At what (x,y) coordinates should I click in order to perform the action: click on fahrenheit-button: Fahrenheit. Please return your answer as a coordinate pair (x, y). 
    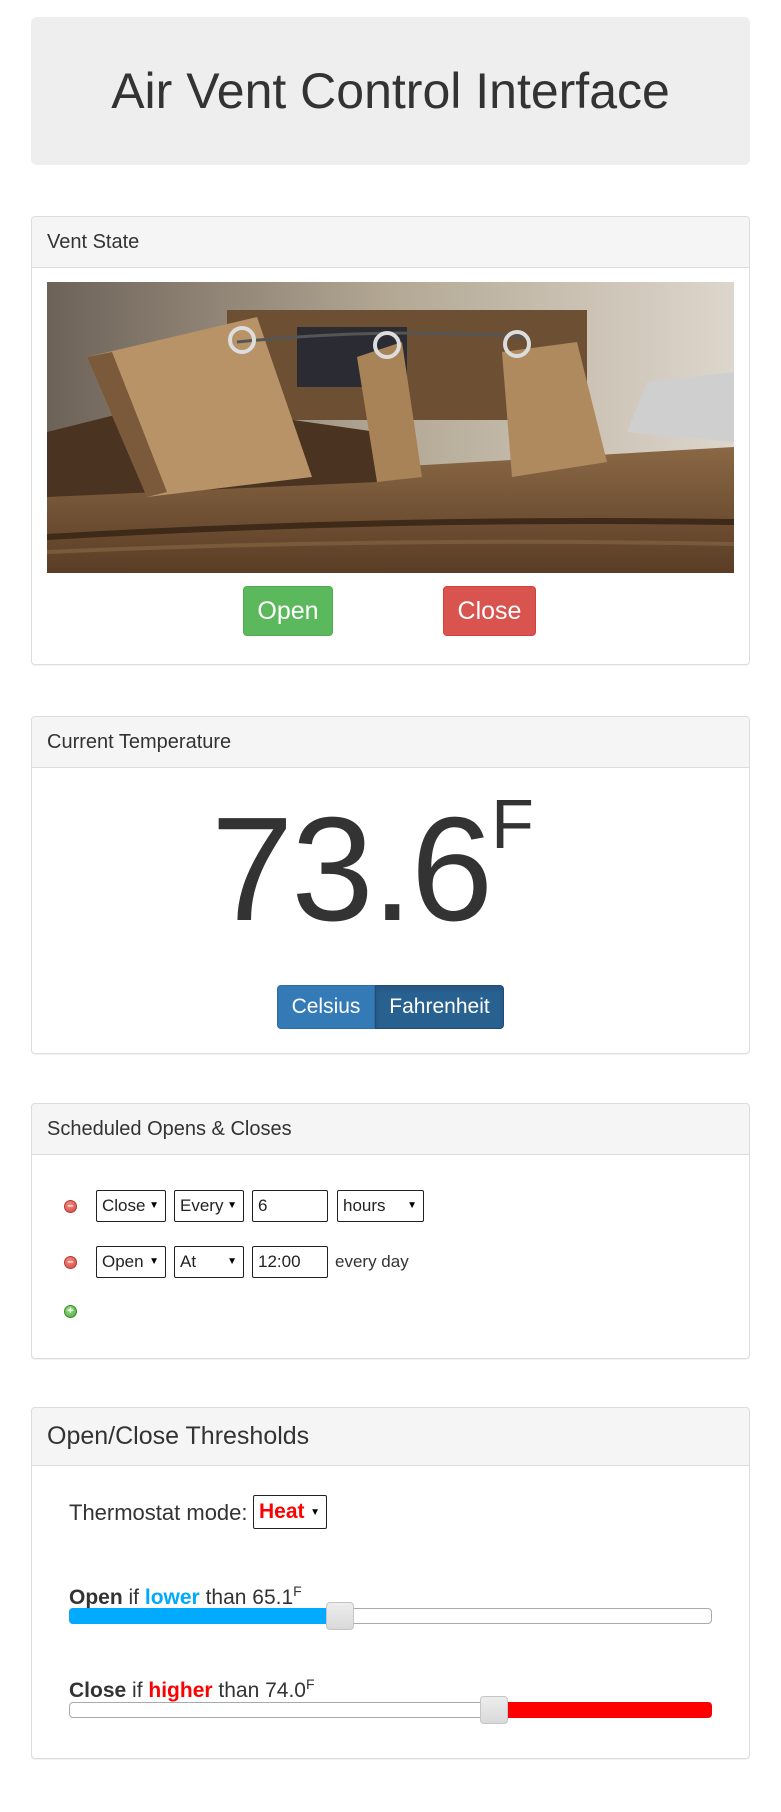
    Looking at the image, I should click on (439, 1007).